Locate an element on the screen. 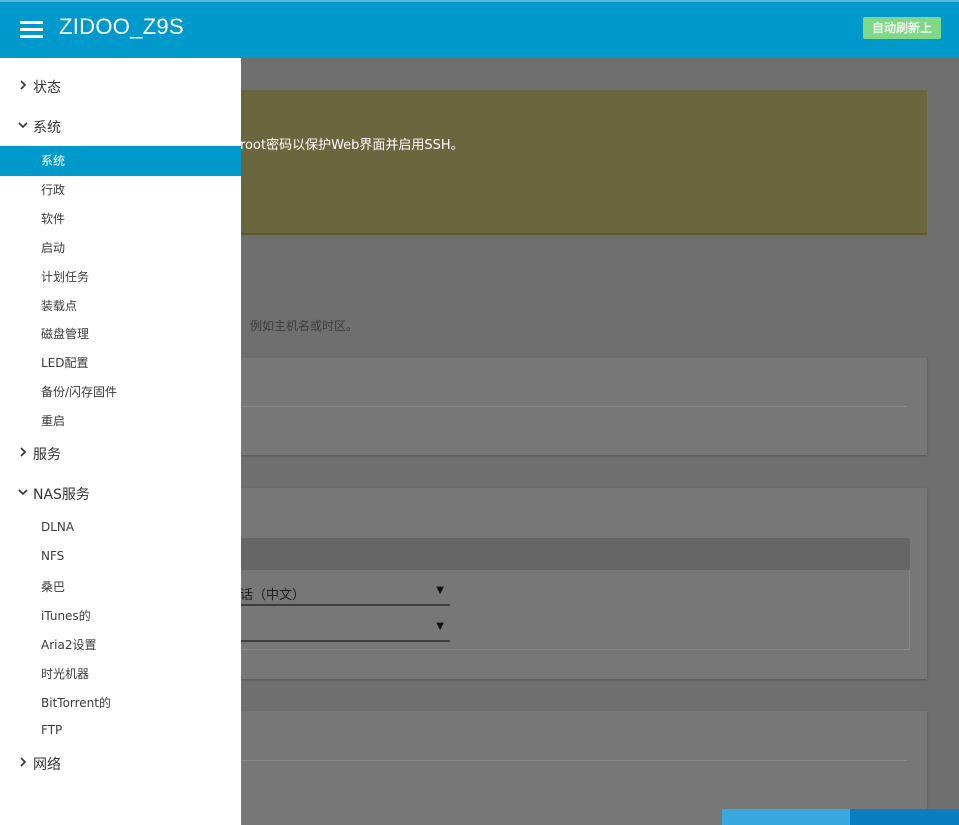 This screenshot has height=825, width=959. sidebar-category-network: 网络 is located at coordinates (120, 763).